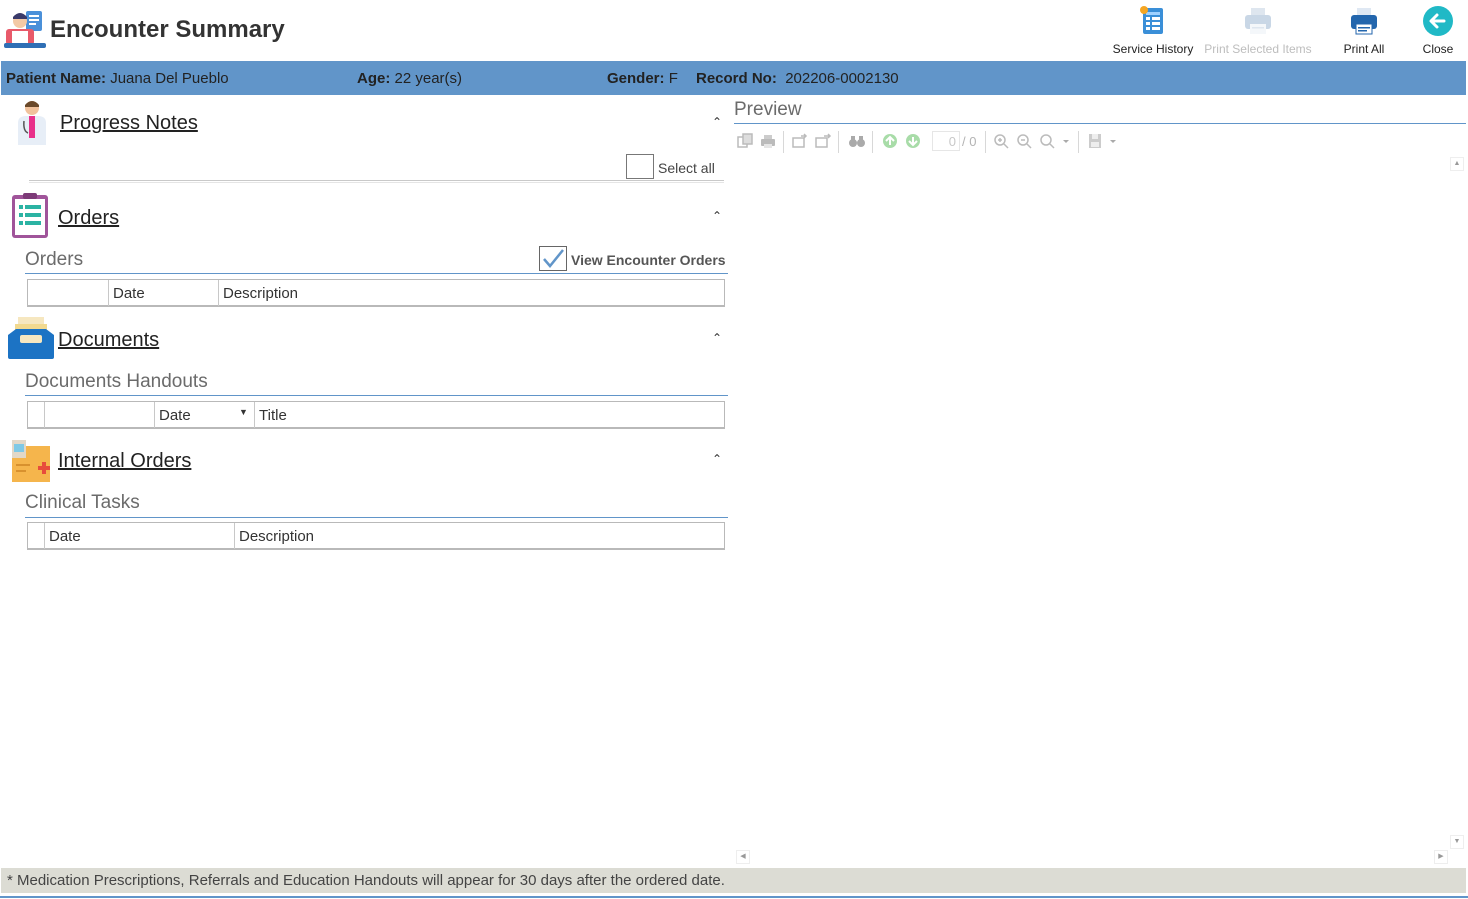 The image size is (1468, 899). Describe the element at coordinates (368, 123) in the screenshot. I see `progress-notes-header: Progress Notes ⌃` at that location.